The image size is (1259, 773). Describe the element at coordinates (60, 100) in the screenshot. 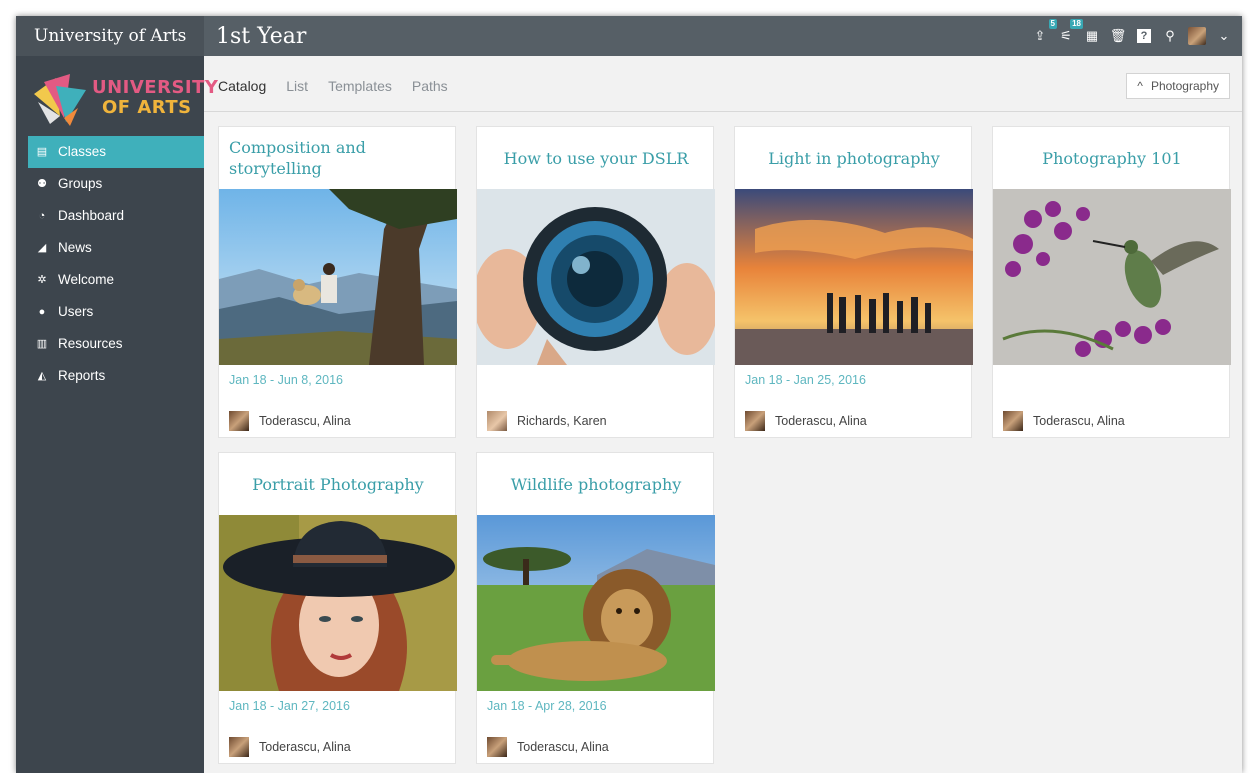

I see `logo-mark-icon` at that location.